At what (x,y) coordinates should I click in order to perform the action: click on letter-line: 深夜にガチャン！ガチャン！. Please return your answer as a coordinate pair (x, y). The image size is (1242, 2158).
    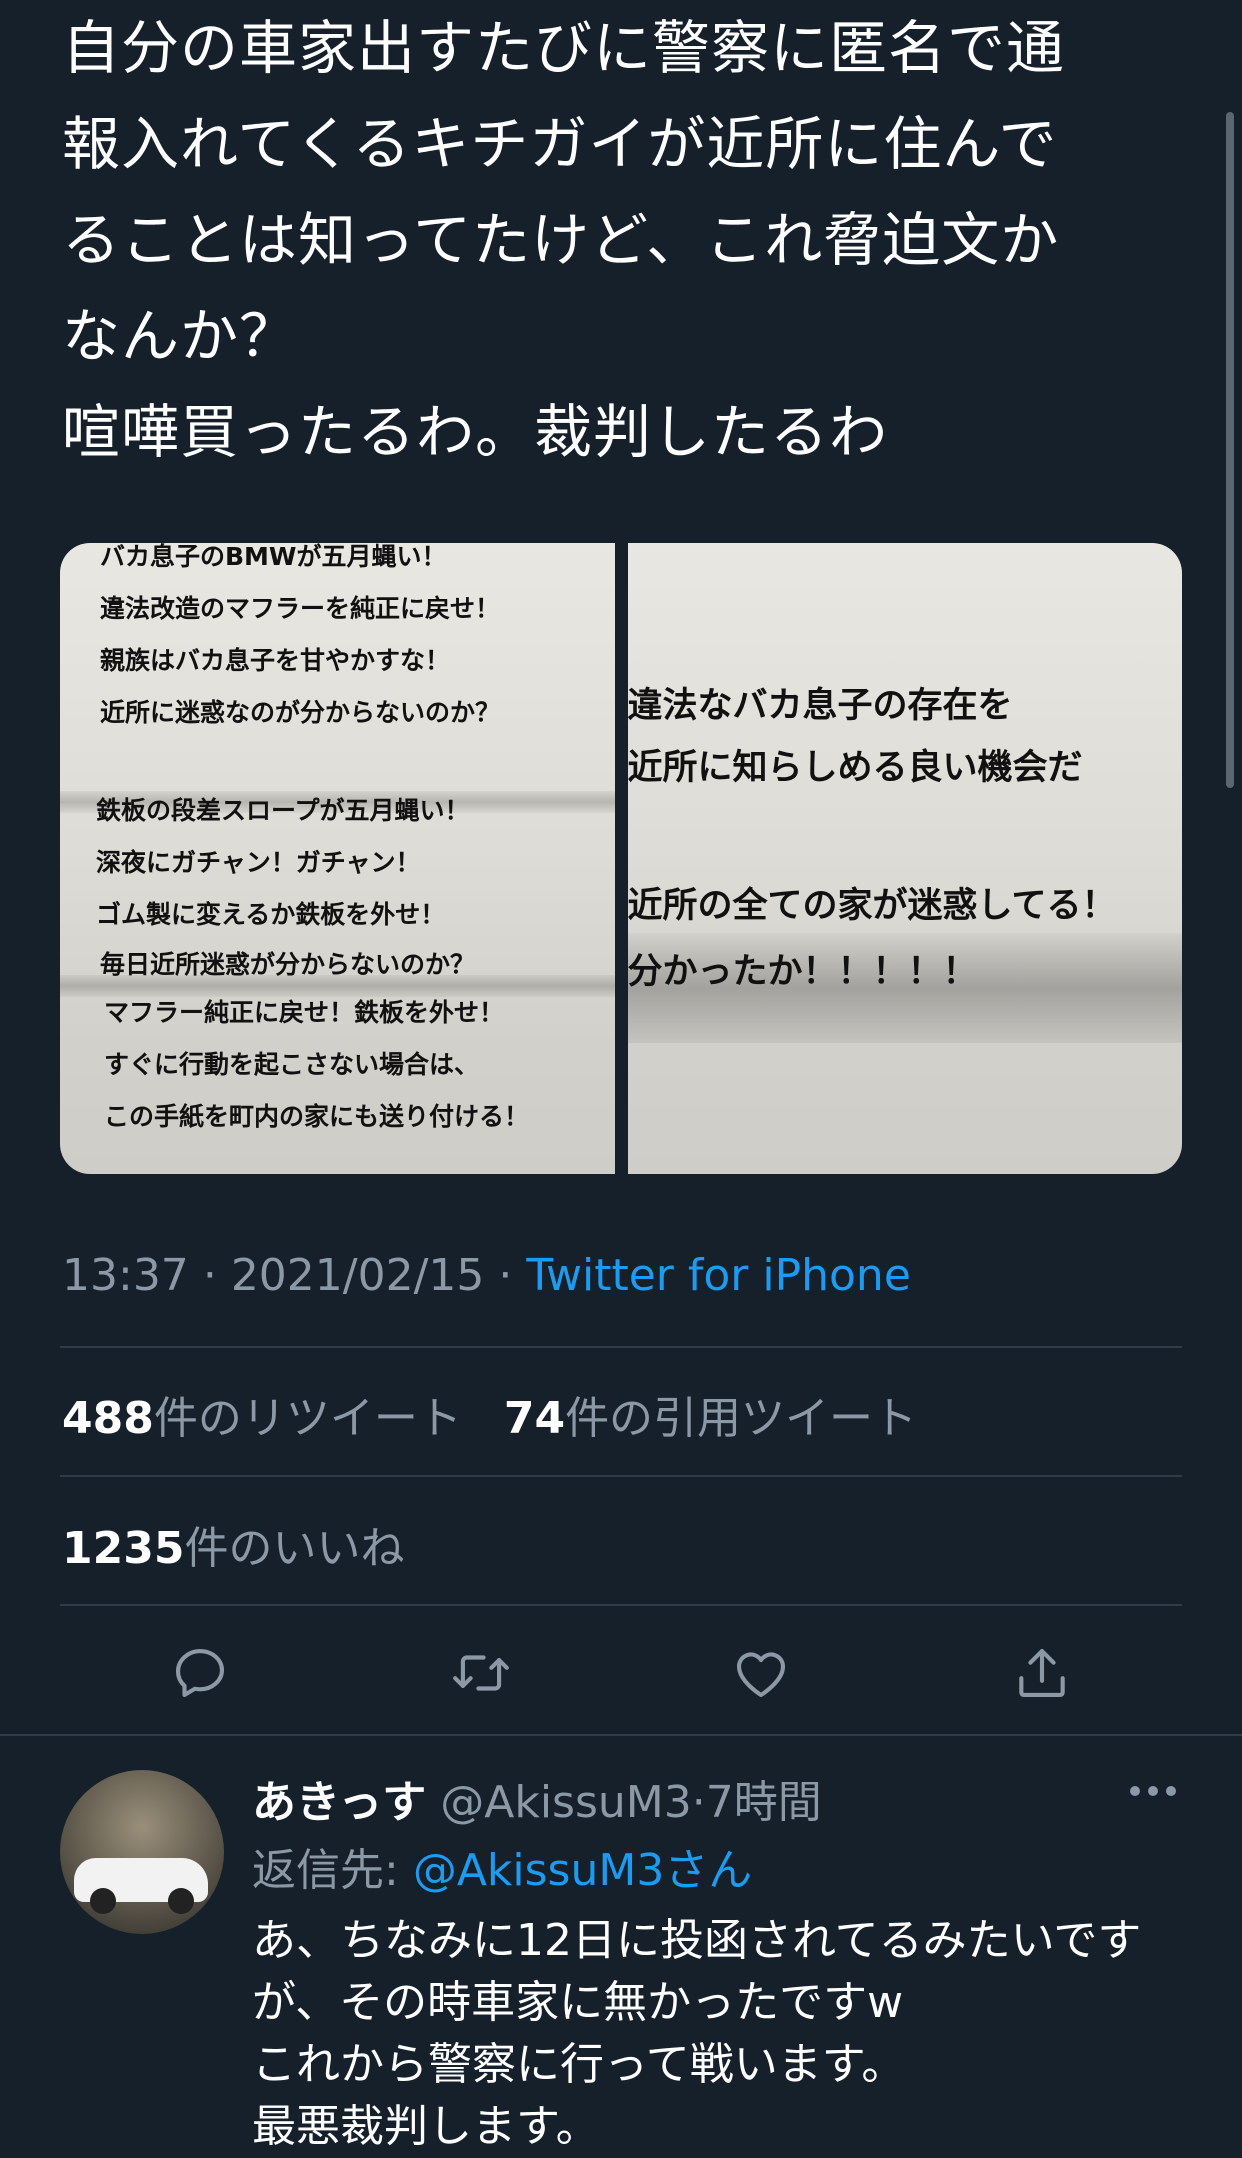
    Looking at the image, I should click on (258, 862).